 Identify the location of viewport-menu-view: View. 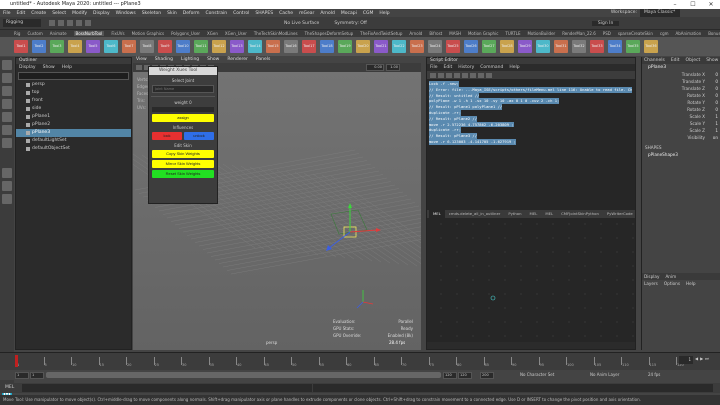
(141, 60).